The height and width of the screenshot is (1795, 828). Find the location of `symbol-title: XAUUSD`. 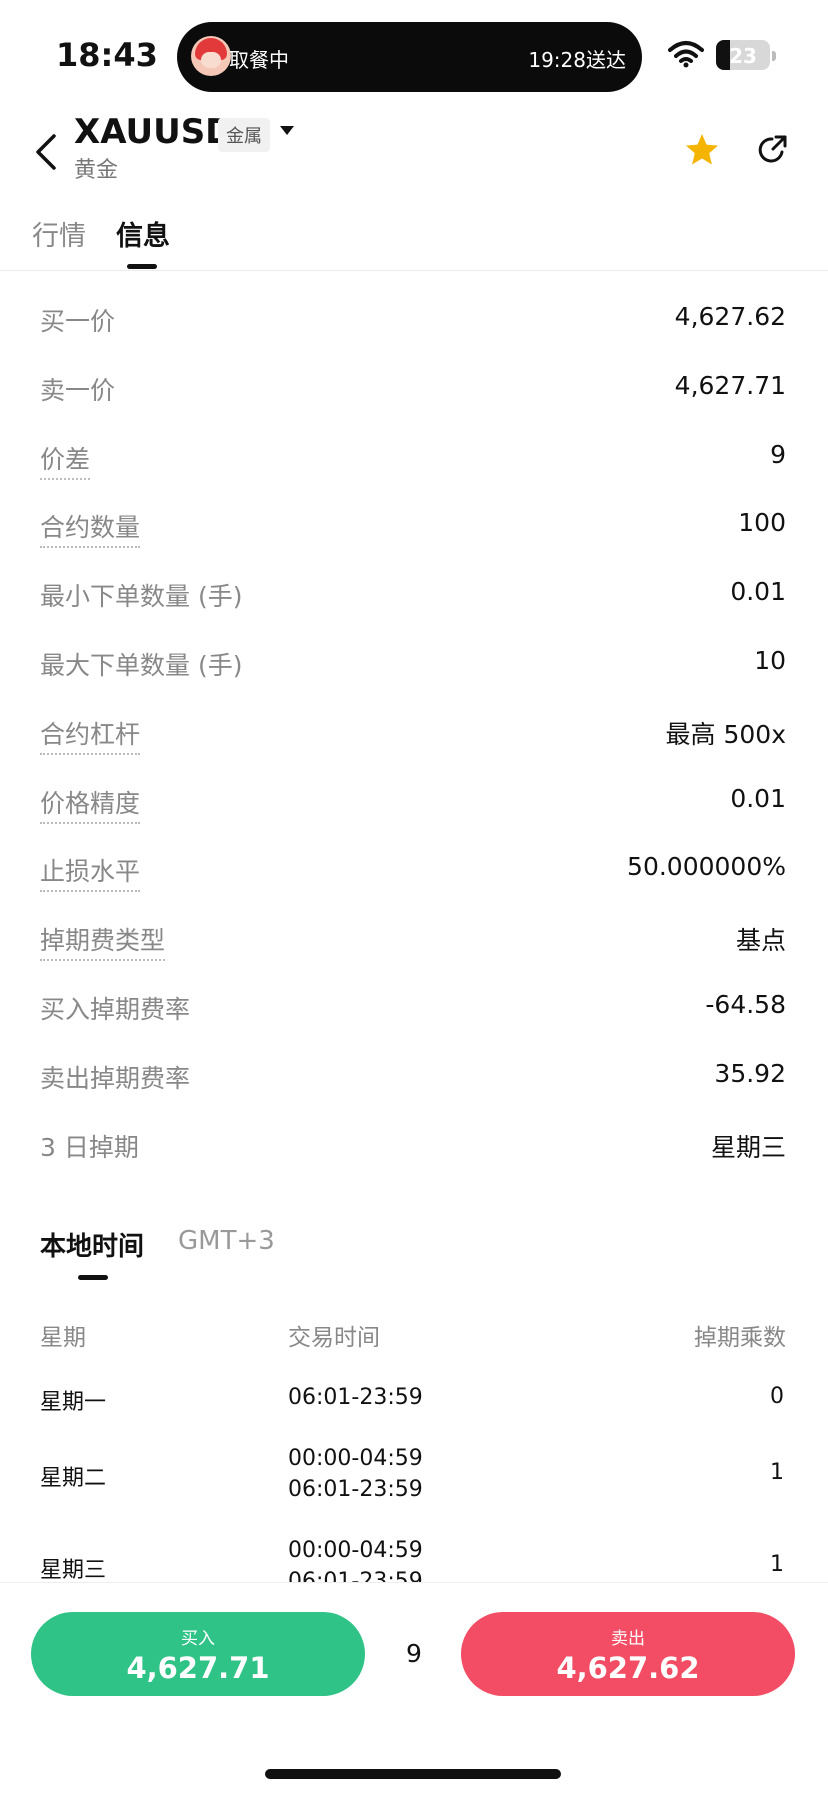

symbol-title: XAUUSD is located at coordinates (153, 132).